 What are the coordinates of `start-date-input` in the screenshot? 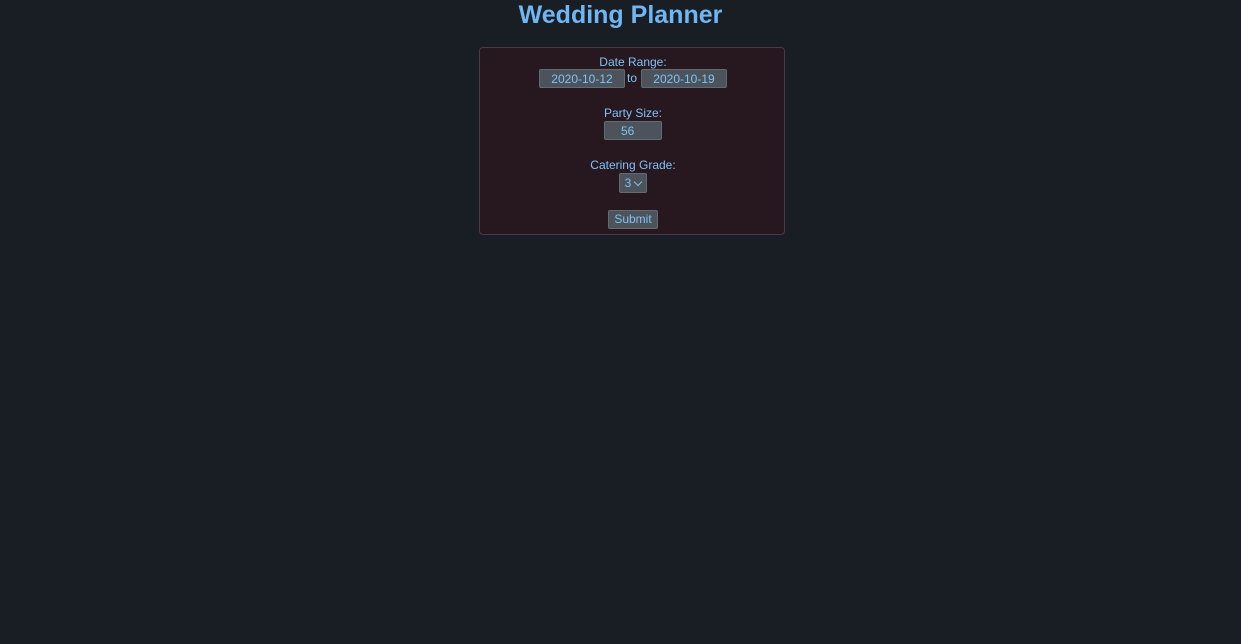 It's located at (582, 78).